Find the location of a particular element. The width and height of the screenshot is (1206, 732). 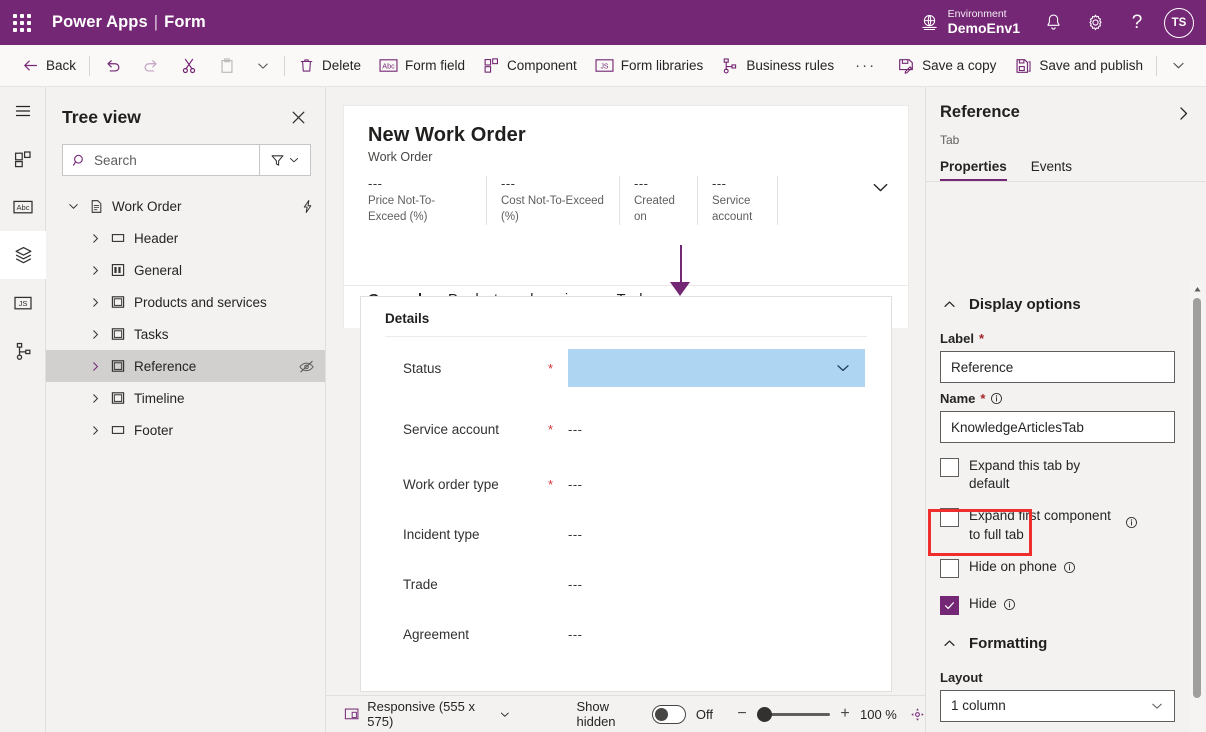

avatar: TS is located at coordinates (1179, 22).